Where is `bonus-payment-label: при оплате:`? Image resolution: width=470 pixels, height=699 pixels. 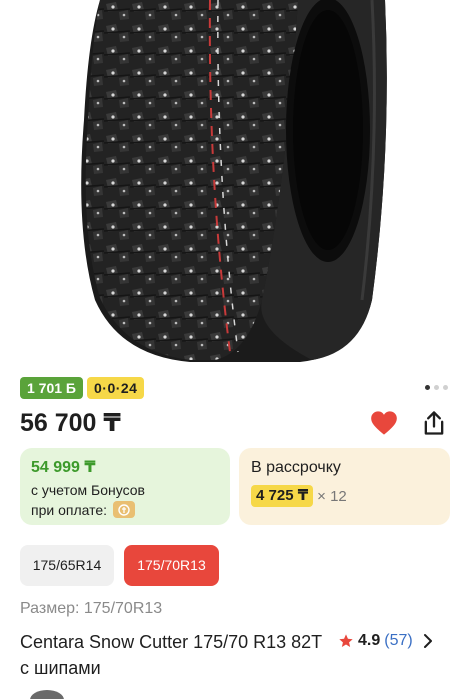 bonus-payment-label: при оплате: is located at coordinates (69, 509).